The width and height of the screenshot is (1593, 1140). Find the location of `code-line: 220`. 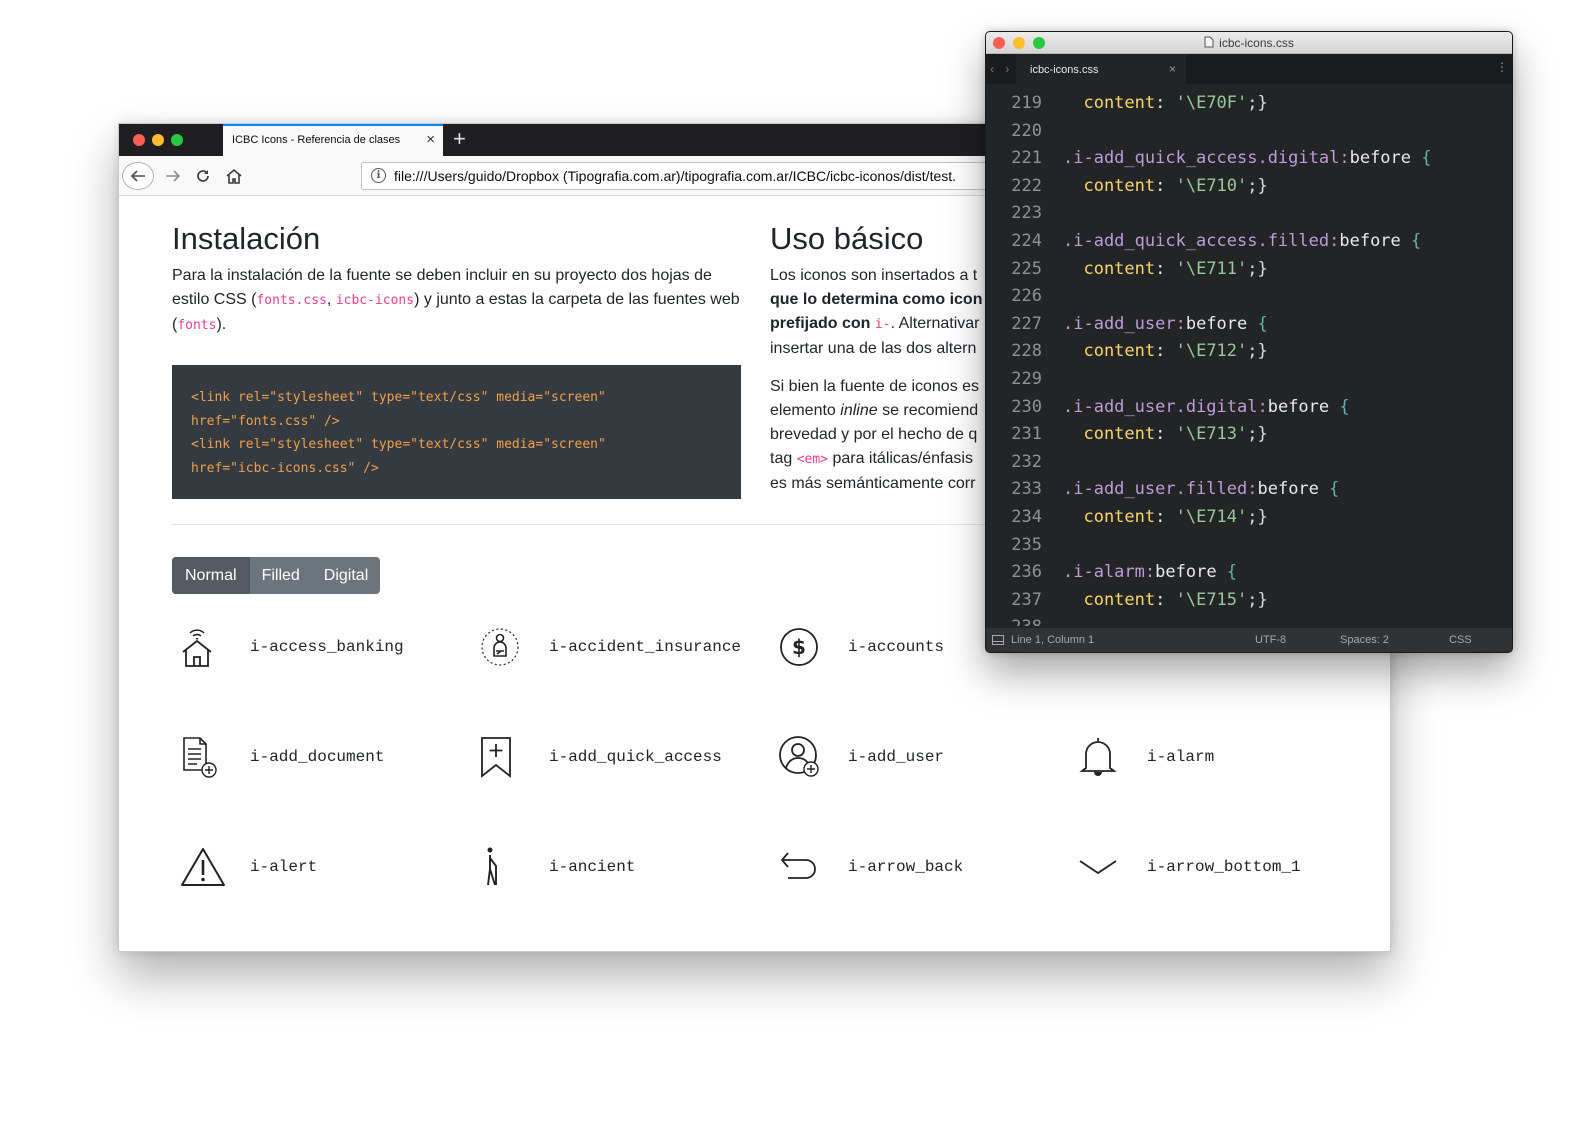

code-line: 220 is located at coordinates (1249, 131).